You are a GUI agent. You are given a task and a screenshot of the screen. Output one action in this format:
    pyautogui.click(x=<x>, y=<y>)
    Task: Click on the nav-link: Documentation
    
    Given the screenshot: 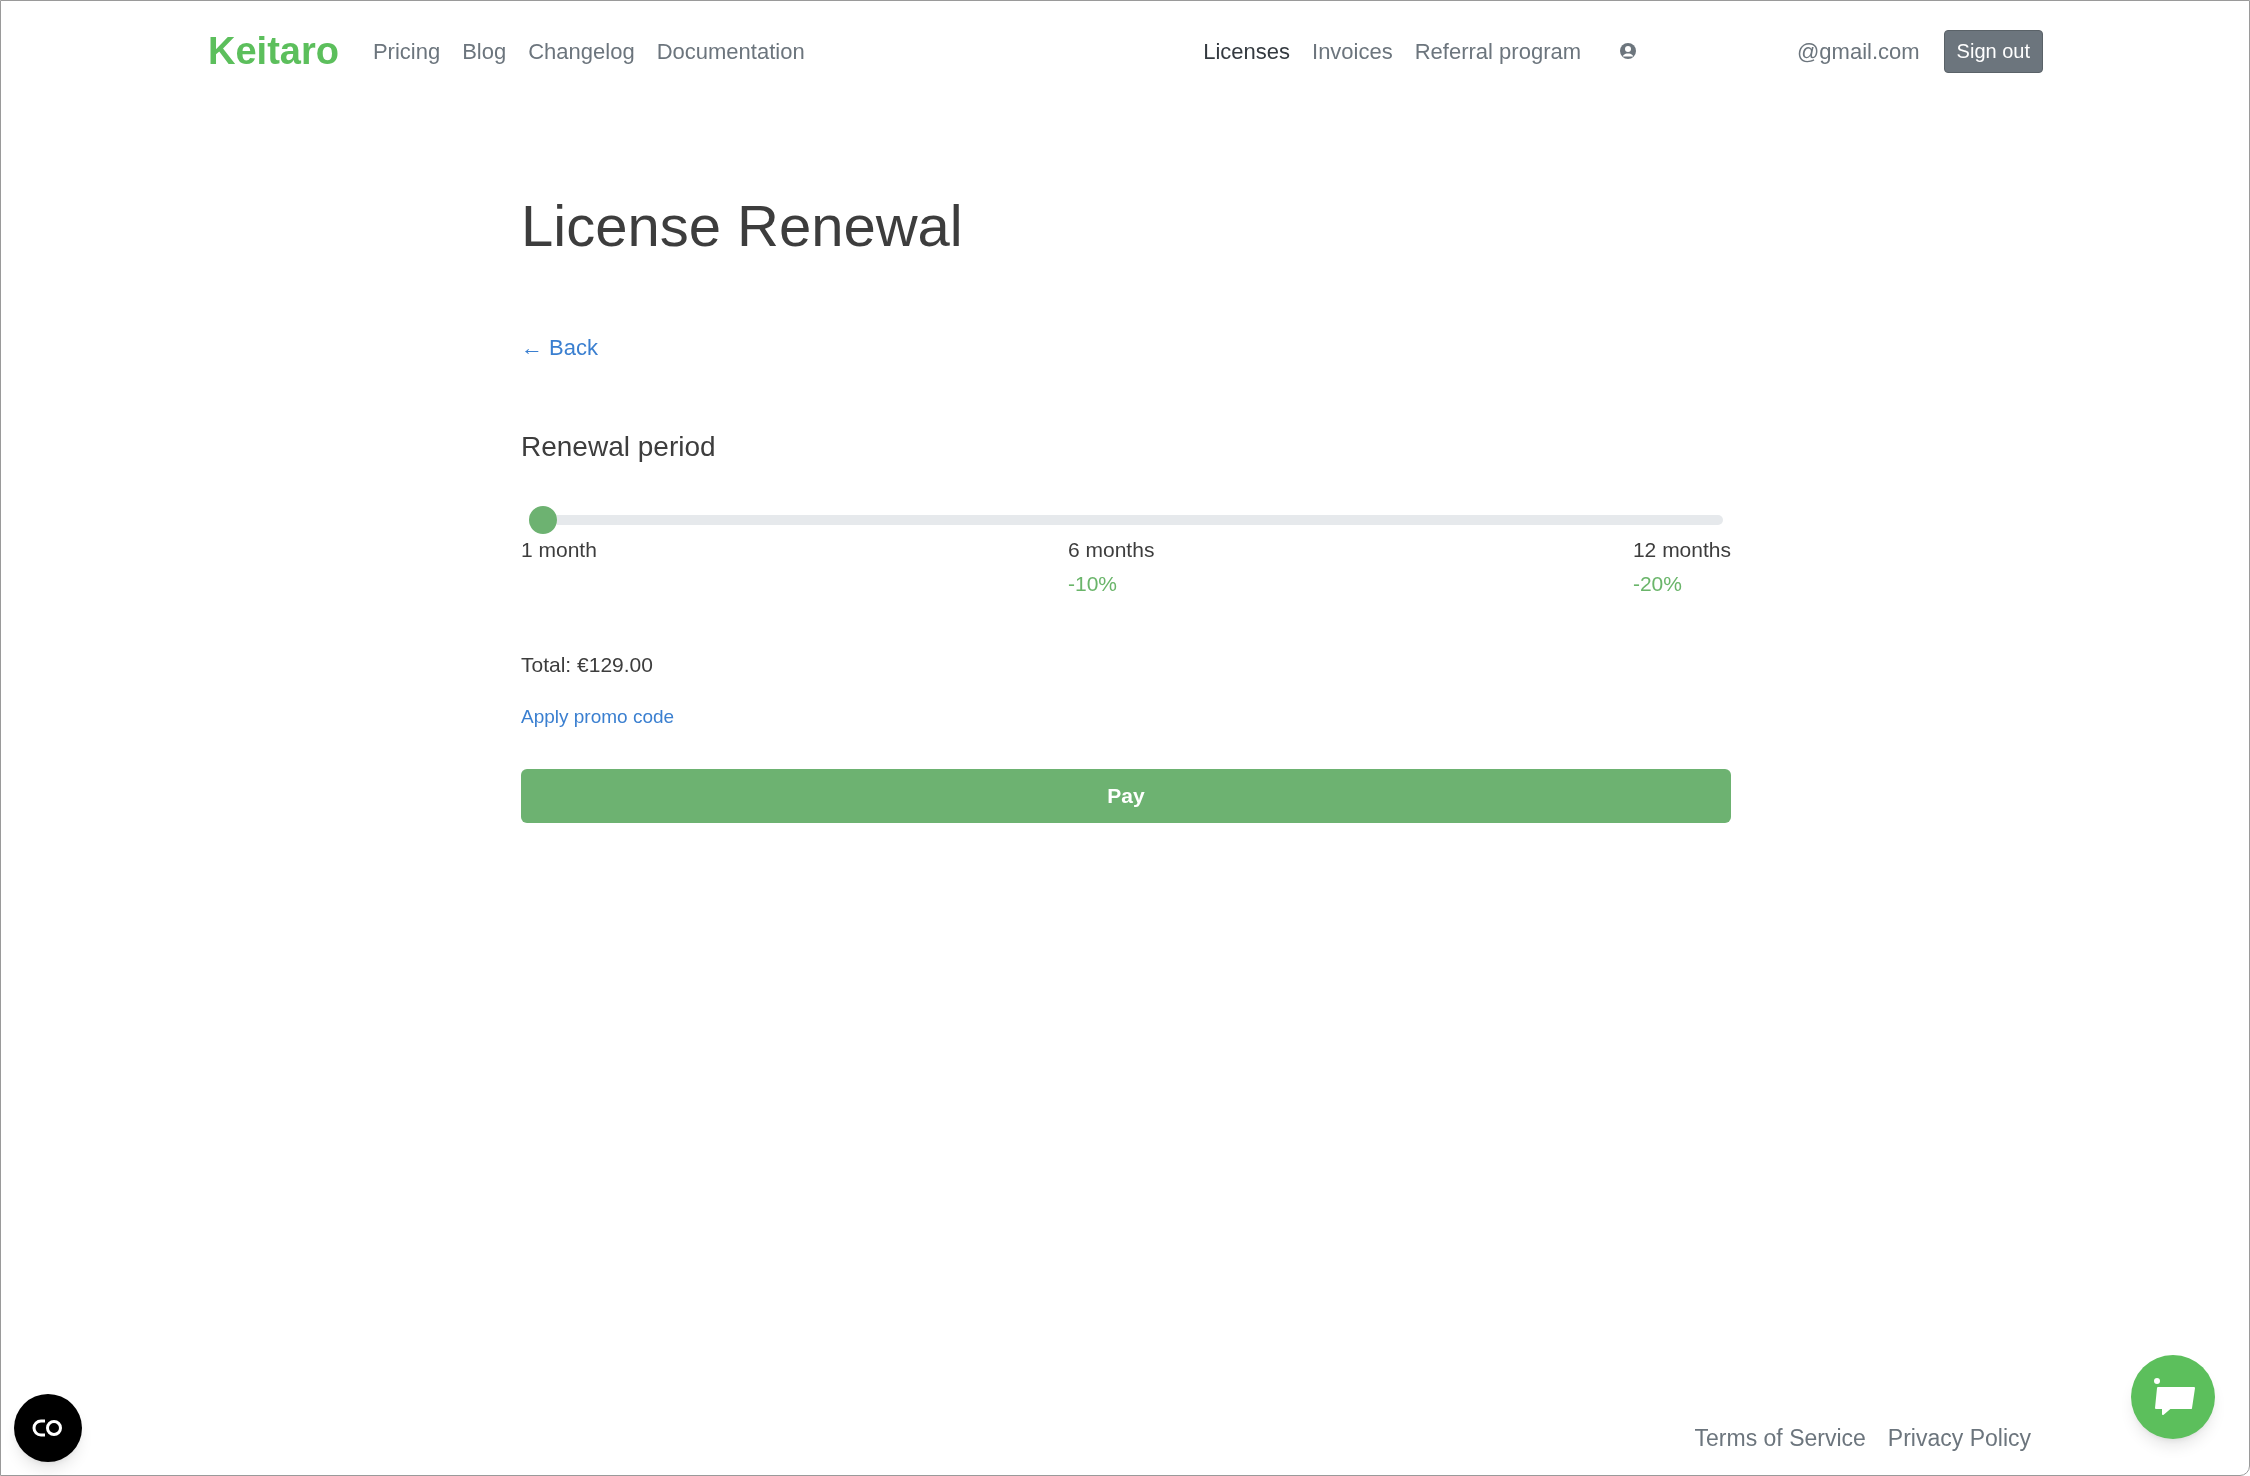 What is the action you would take?
    pyautogui.click(x=730, y=51)
    